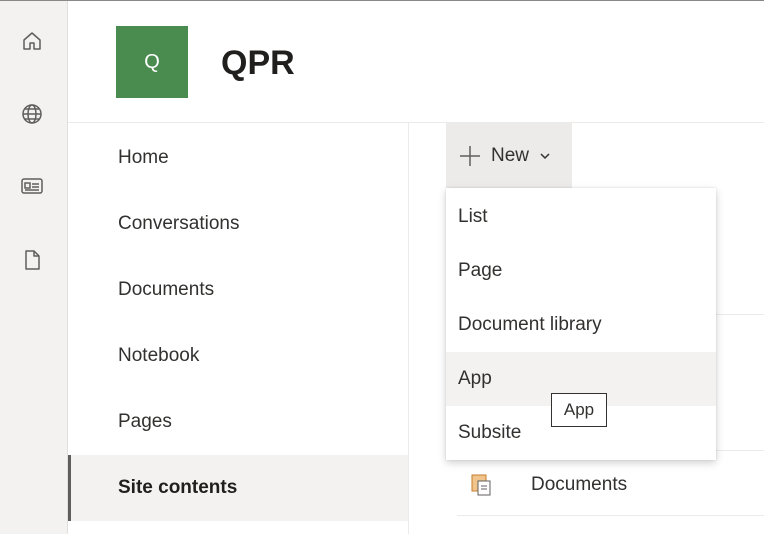 The image size is (764, 534). I want to click on nav-item-label: Conversations, so click(179, 223).